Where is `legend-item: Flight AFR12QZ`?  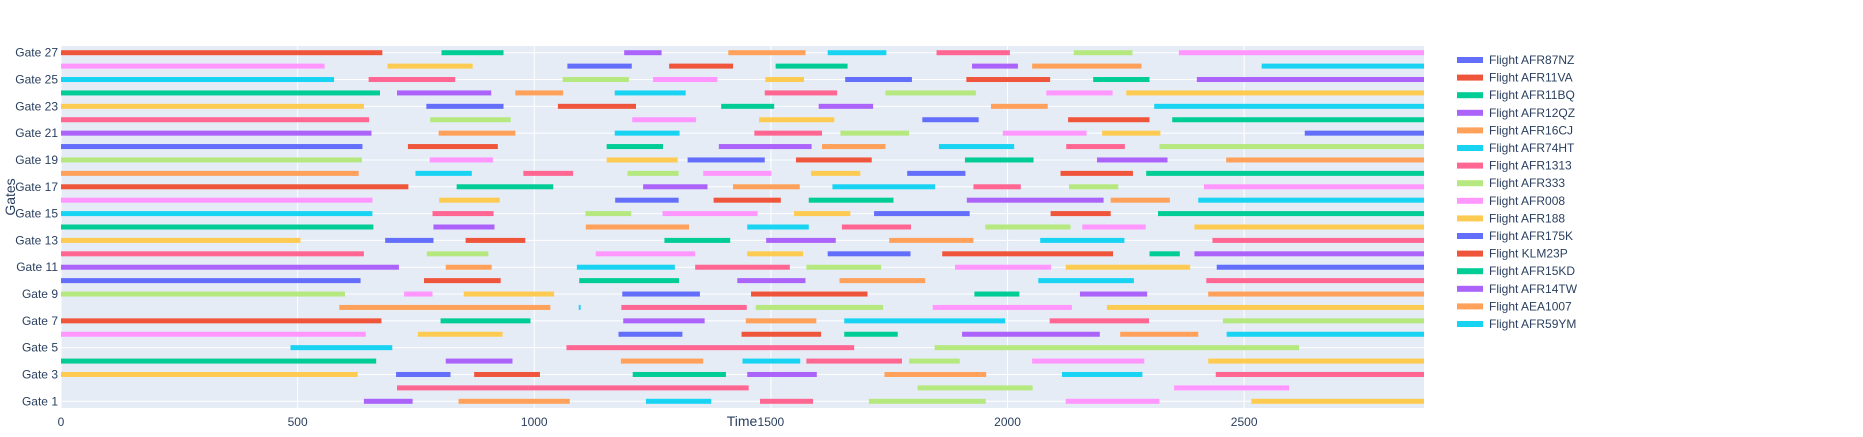 legend-item: Flight AFR12QZ is located at coordinates (1516, 113).